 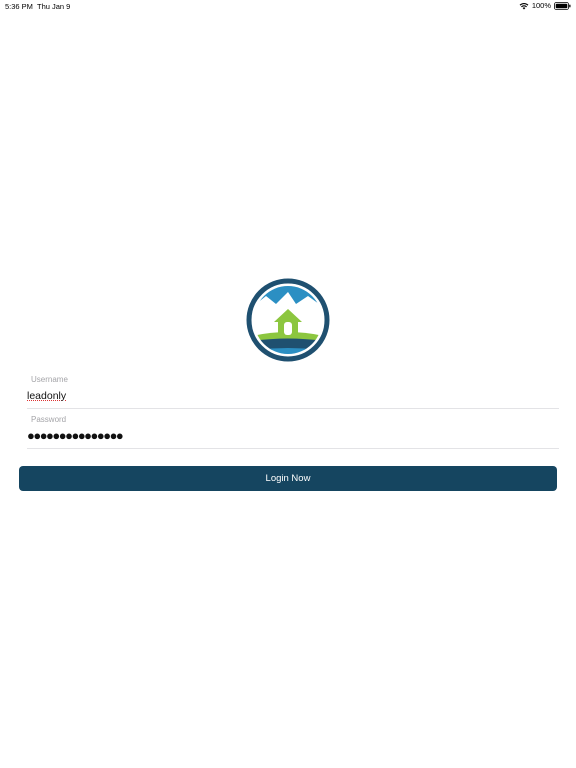 I want to click on battery-icon, so click(x=562, y=5).